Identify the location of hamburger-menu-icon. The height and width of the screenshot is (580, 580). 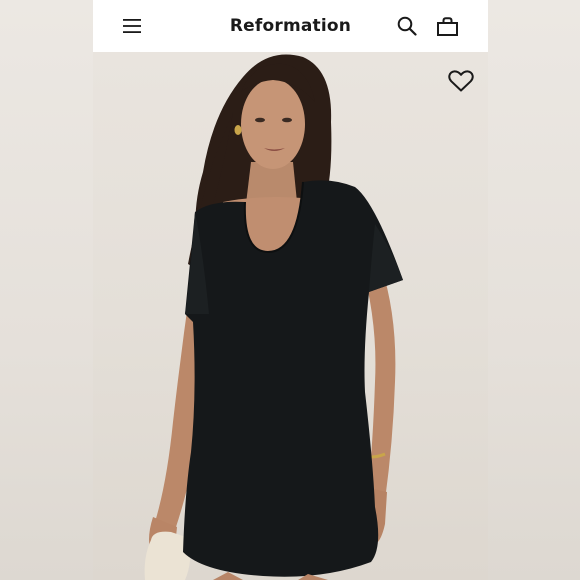
(132, 26).